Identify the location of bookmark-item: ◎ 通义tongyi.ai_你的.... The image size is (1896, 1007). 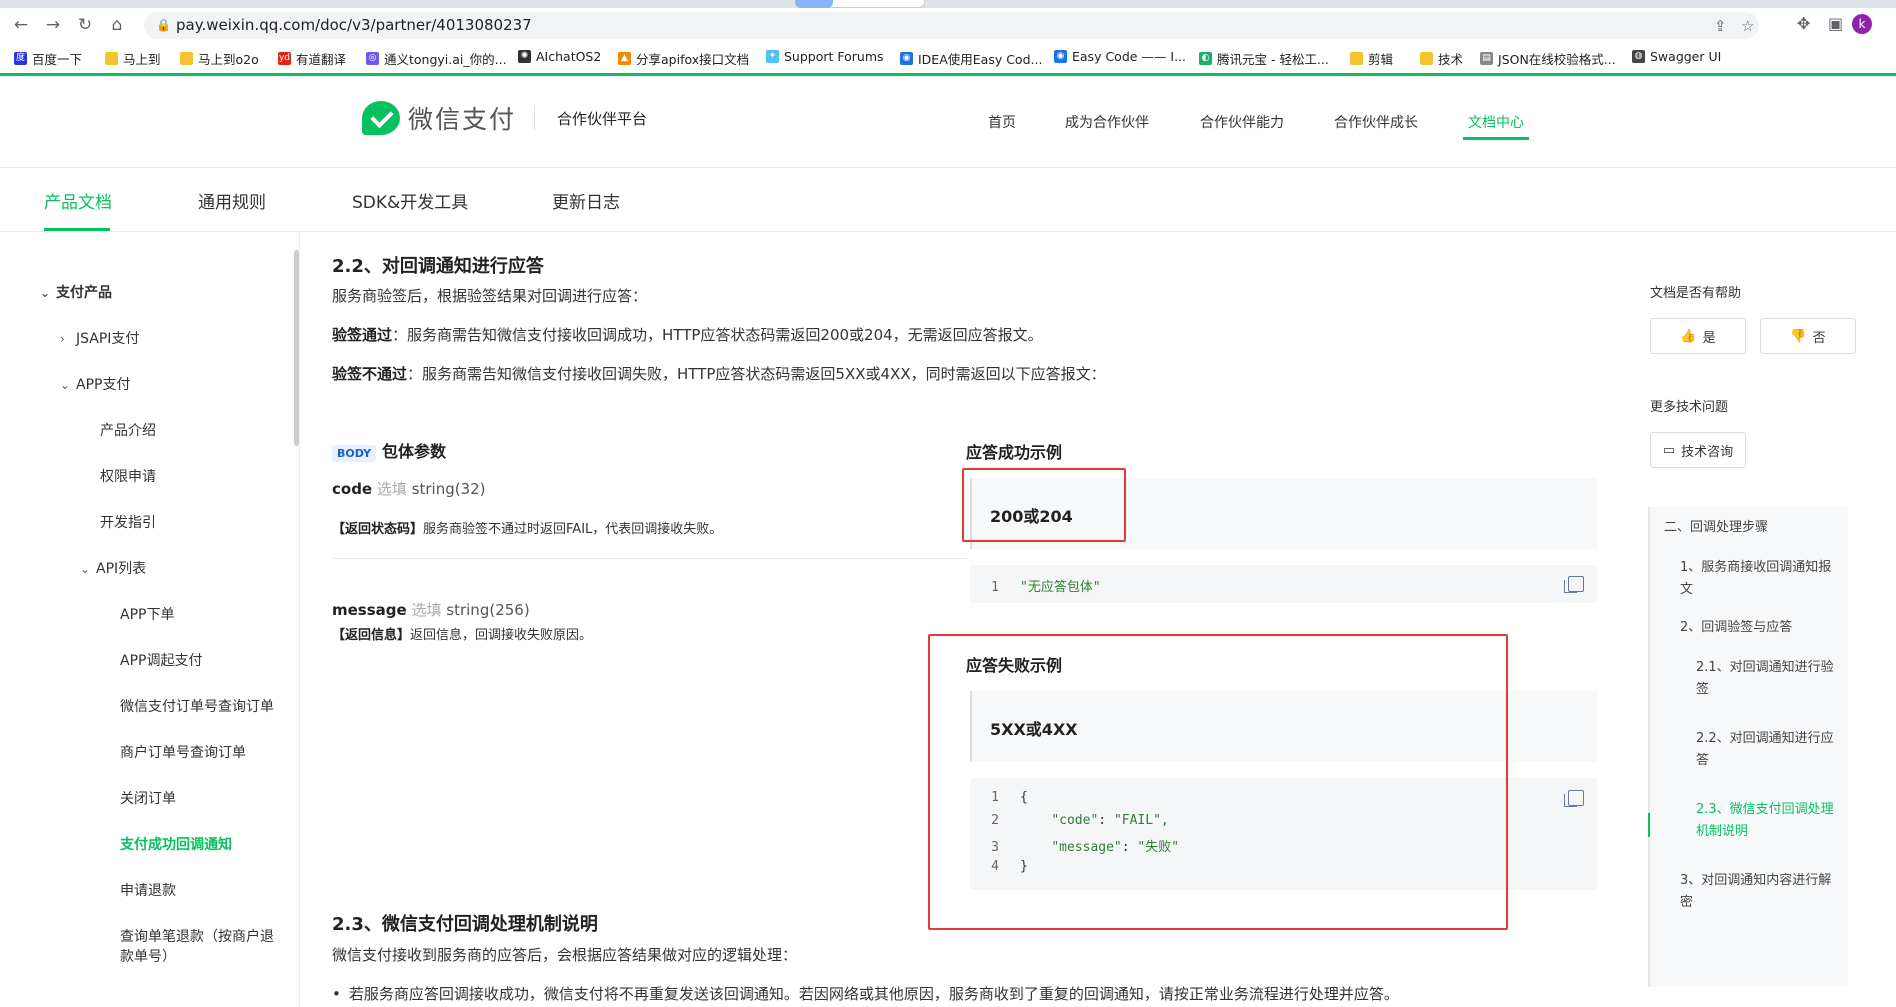
(436, 58).